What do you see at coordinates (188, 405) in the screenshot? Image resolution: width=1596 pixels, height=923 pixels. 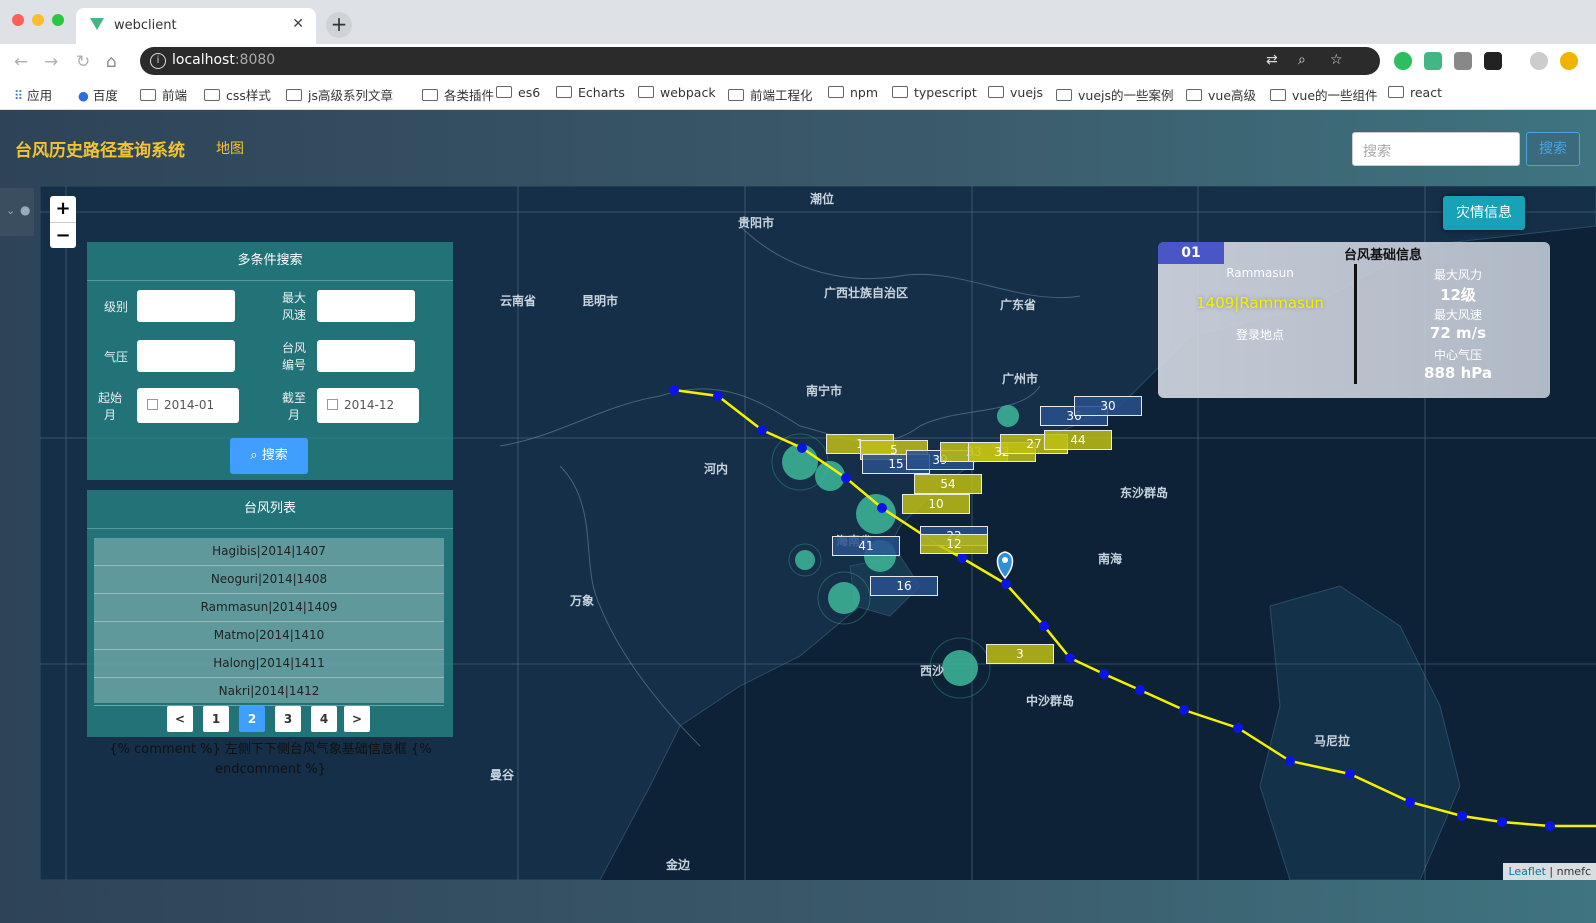 I see `start-month-picker: 2014-01` at bounding box center [188, 405].